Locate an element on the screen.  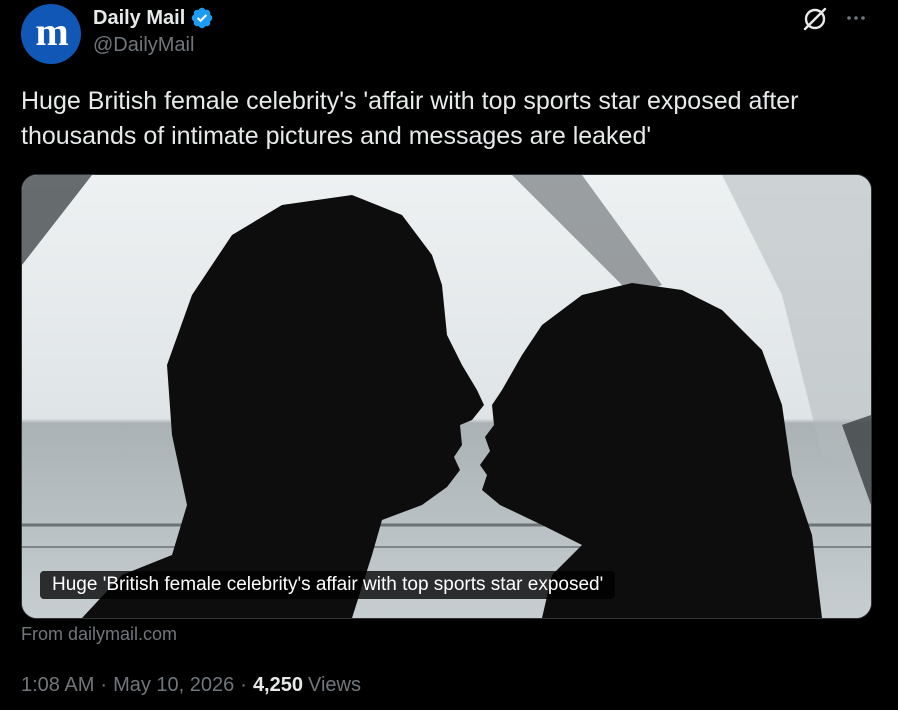
tweet-meta: 1:08 AM · May 10, 2026 · 4,250 Views is located at coordinates (191, 685).